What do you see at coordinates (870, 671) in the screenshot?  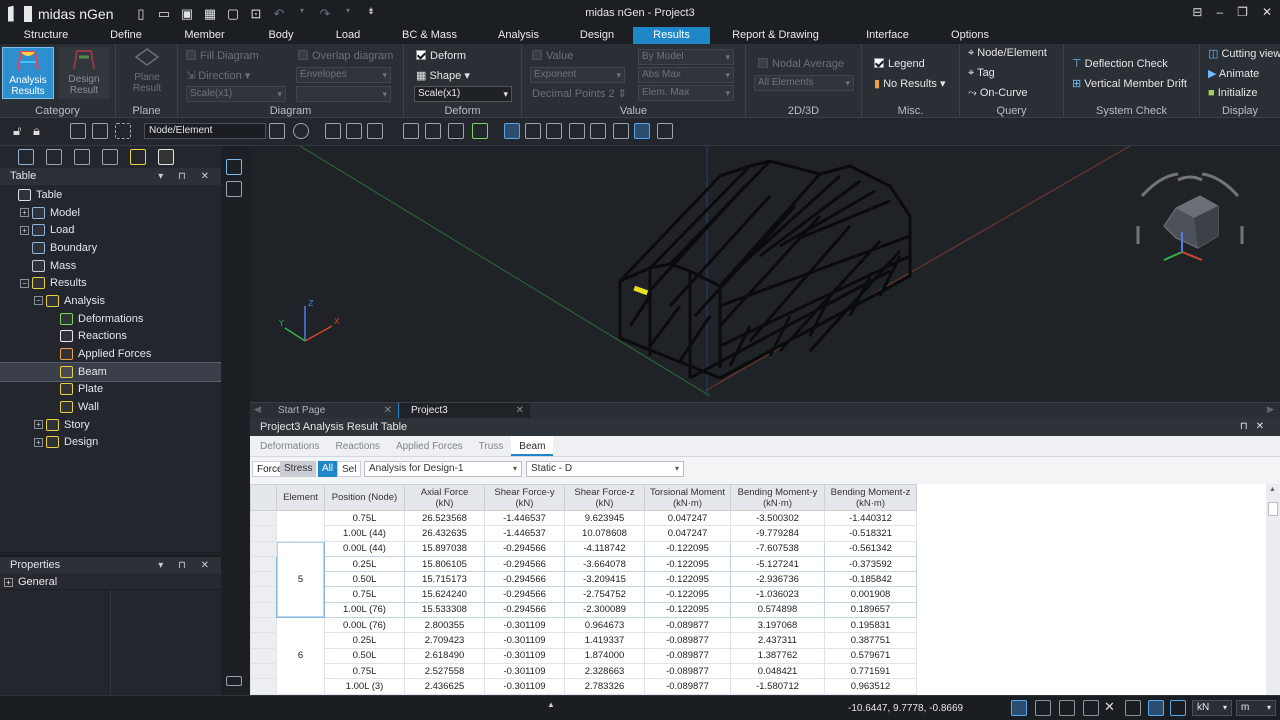 I see `table-cell: 0.771591` at bounding box center [870, 671].